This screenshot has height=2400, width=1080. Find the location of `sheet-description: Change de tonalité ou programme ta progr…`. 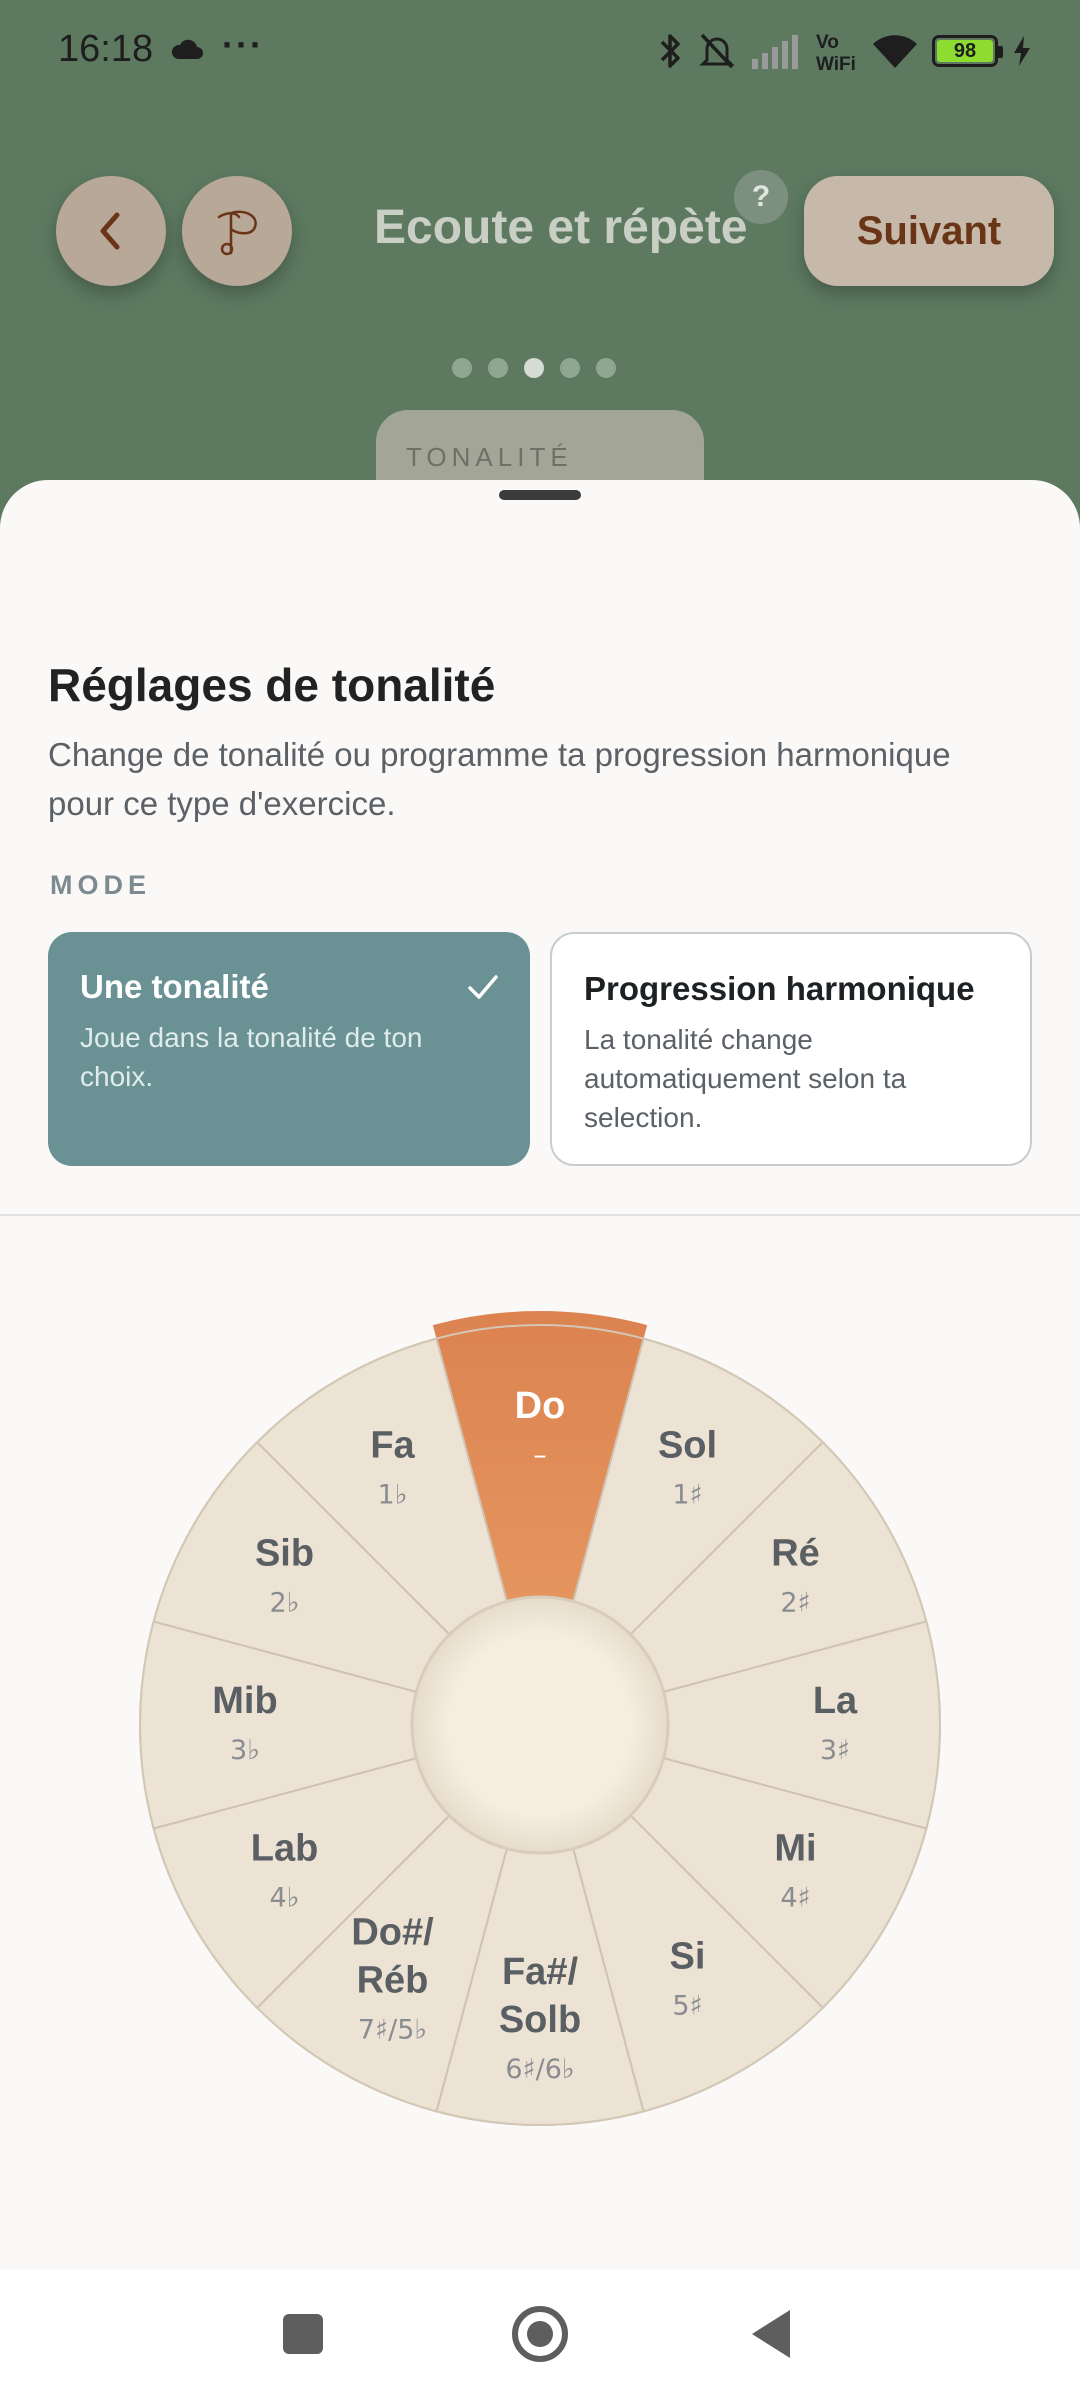

sheet-description: Change de tonalité ou programme ta progr… is located at coordinates (499, 779).